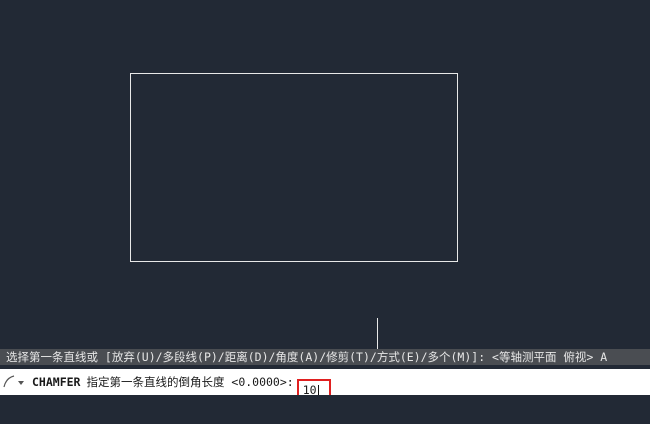  What do you see at coordinates (190, 382) in the screenshot?
I see `command-prompt: 指定第一条直线的倒角长度 <0.0000>:` at bounding box center [190, 382].